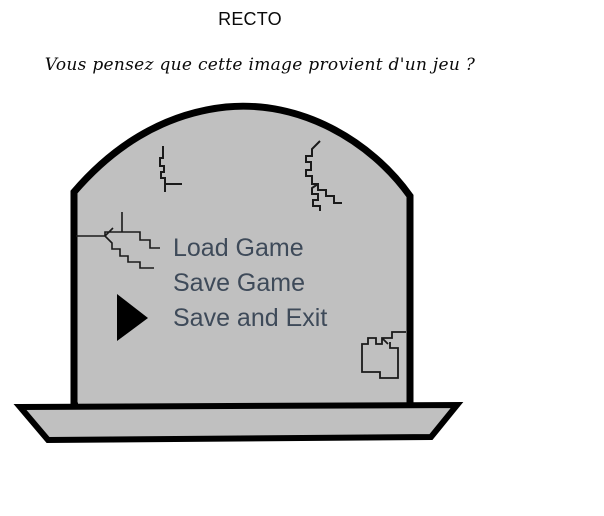 The width and height of the screenshot is (604, 516). Describe the element at coordinates (238, 248) in the screenshot. I see `menu-item-load-game: Load Game` at that location.